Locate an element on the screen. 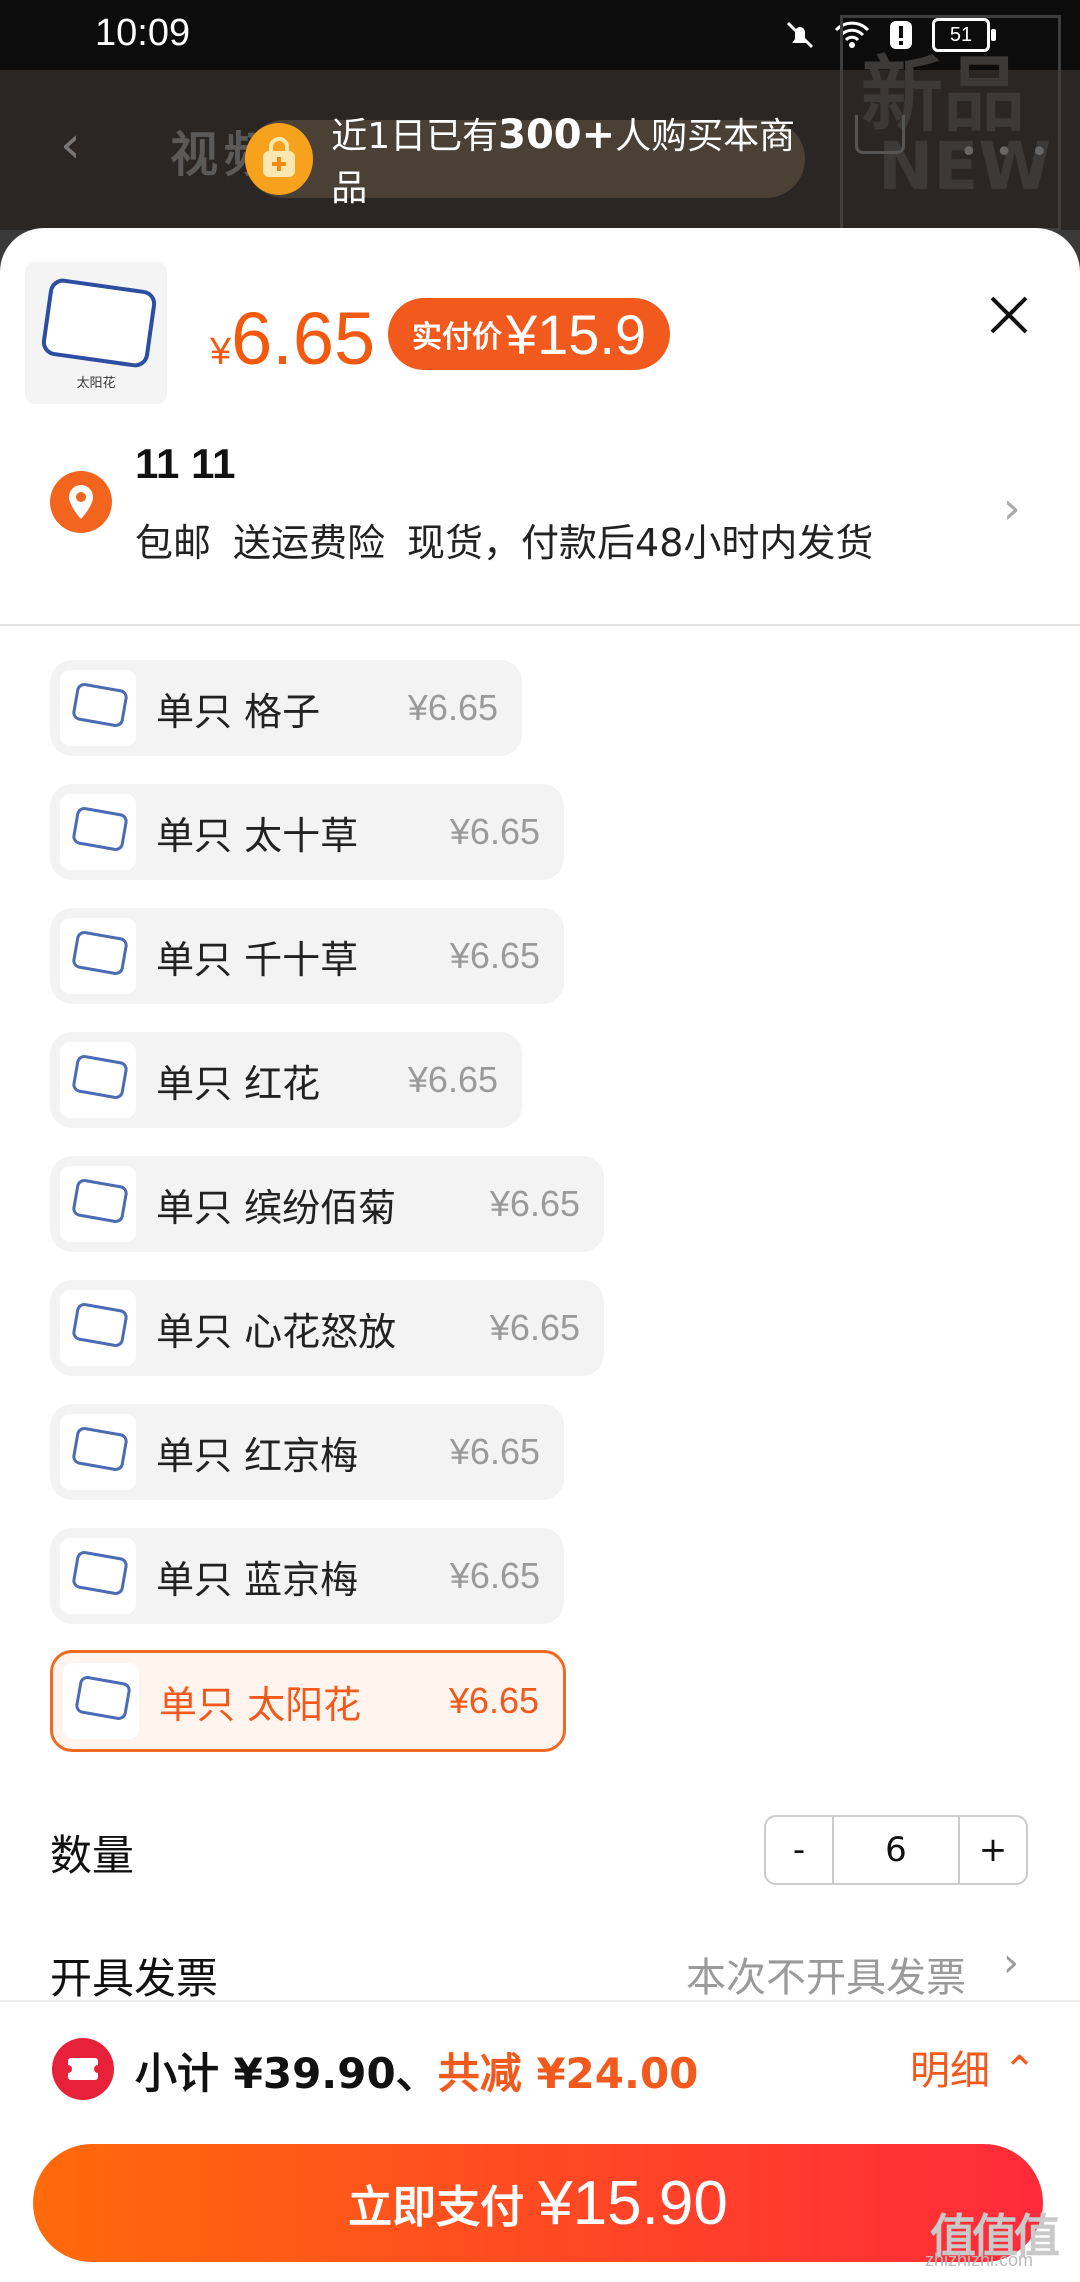 The height and width of the screenshot is (2282, 1080). coupon-icon is located at coordinates (83, 2069).